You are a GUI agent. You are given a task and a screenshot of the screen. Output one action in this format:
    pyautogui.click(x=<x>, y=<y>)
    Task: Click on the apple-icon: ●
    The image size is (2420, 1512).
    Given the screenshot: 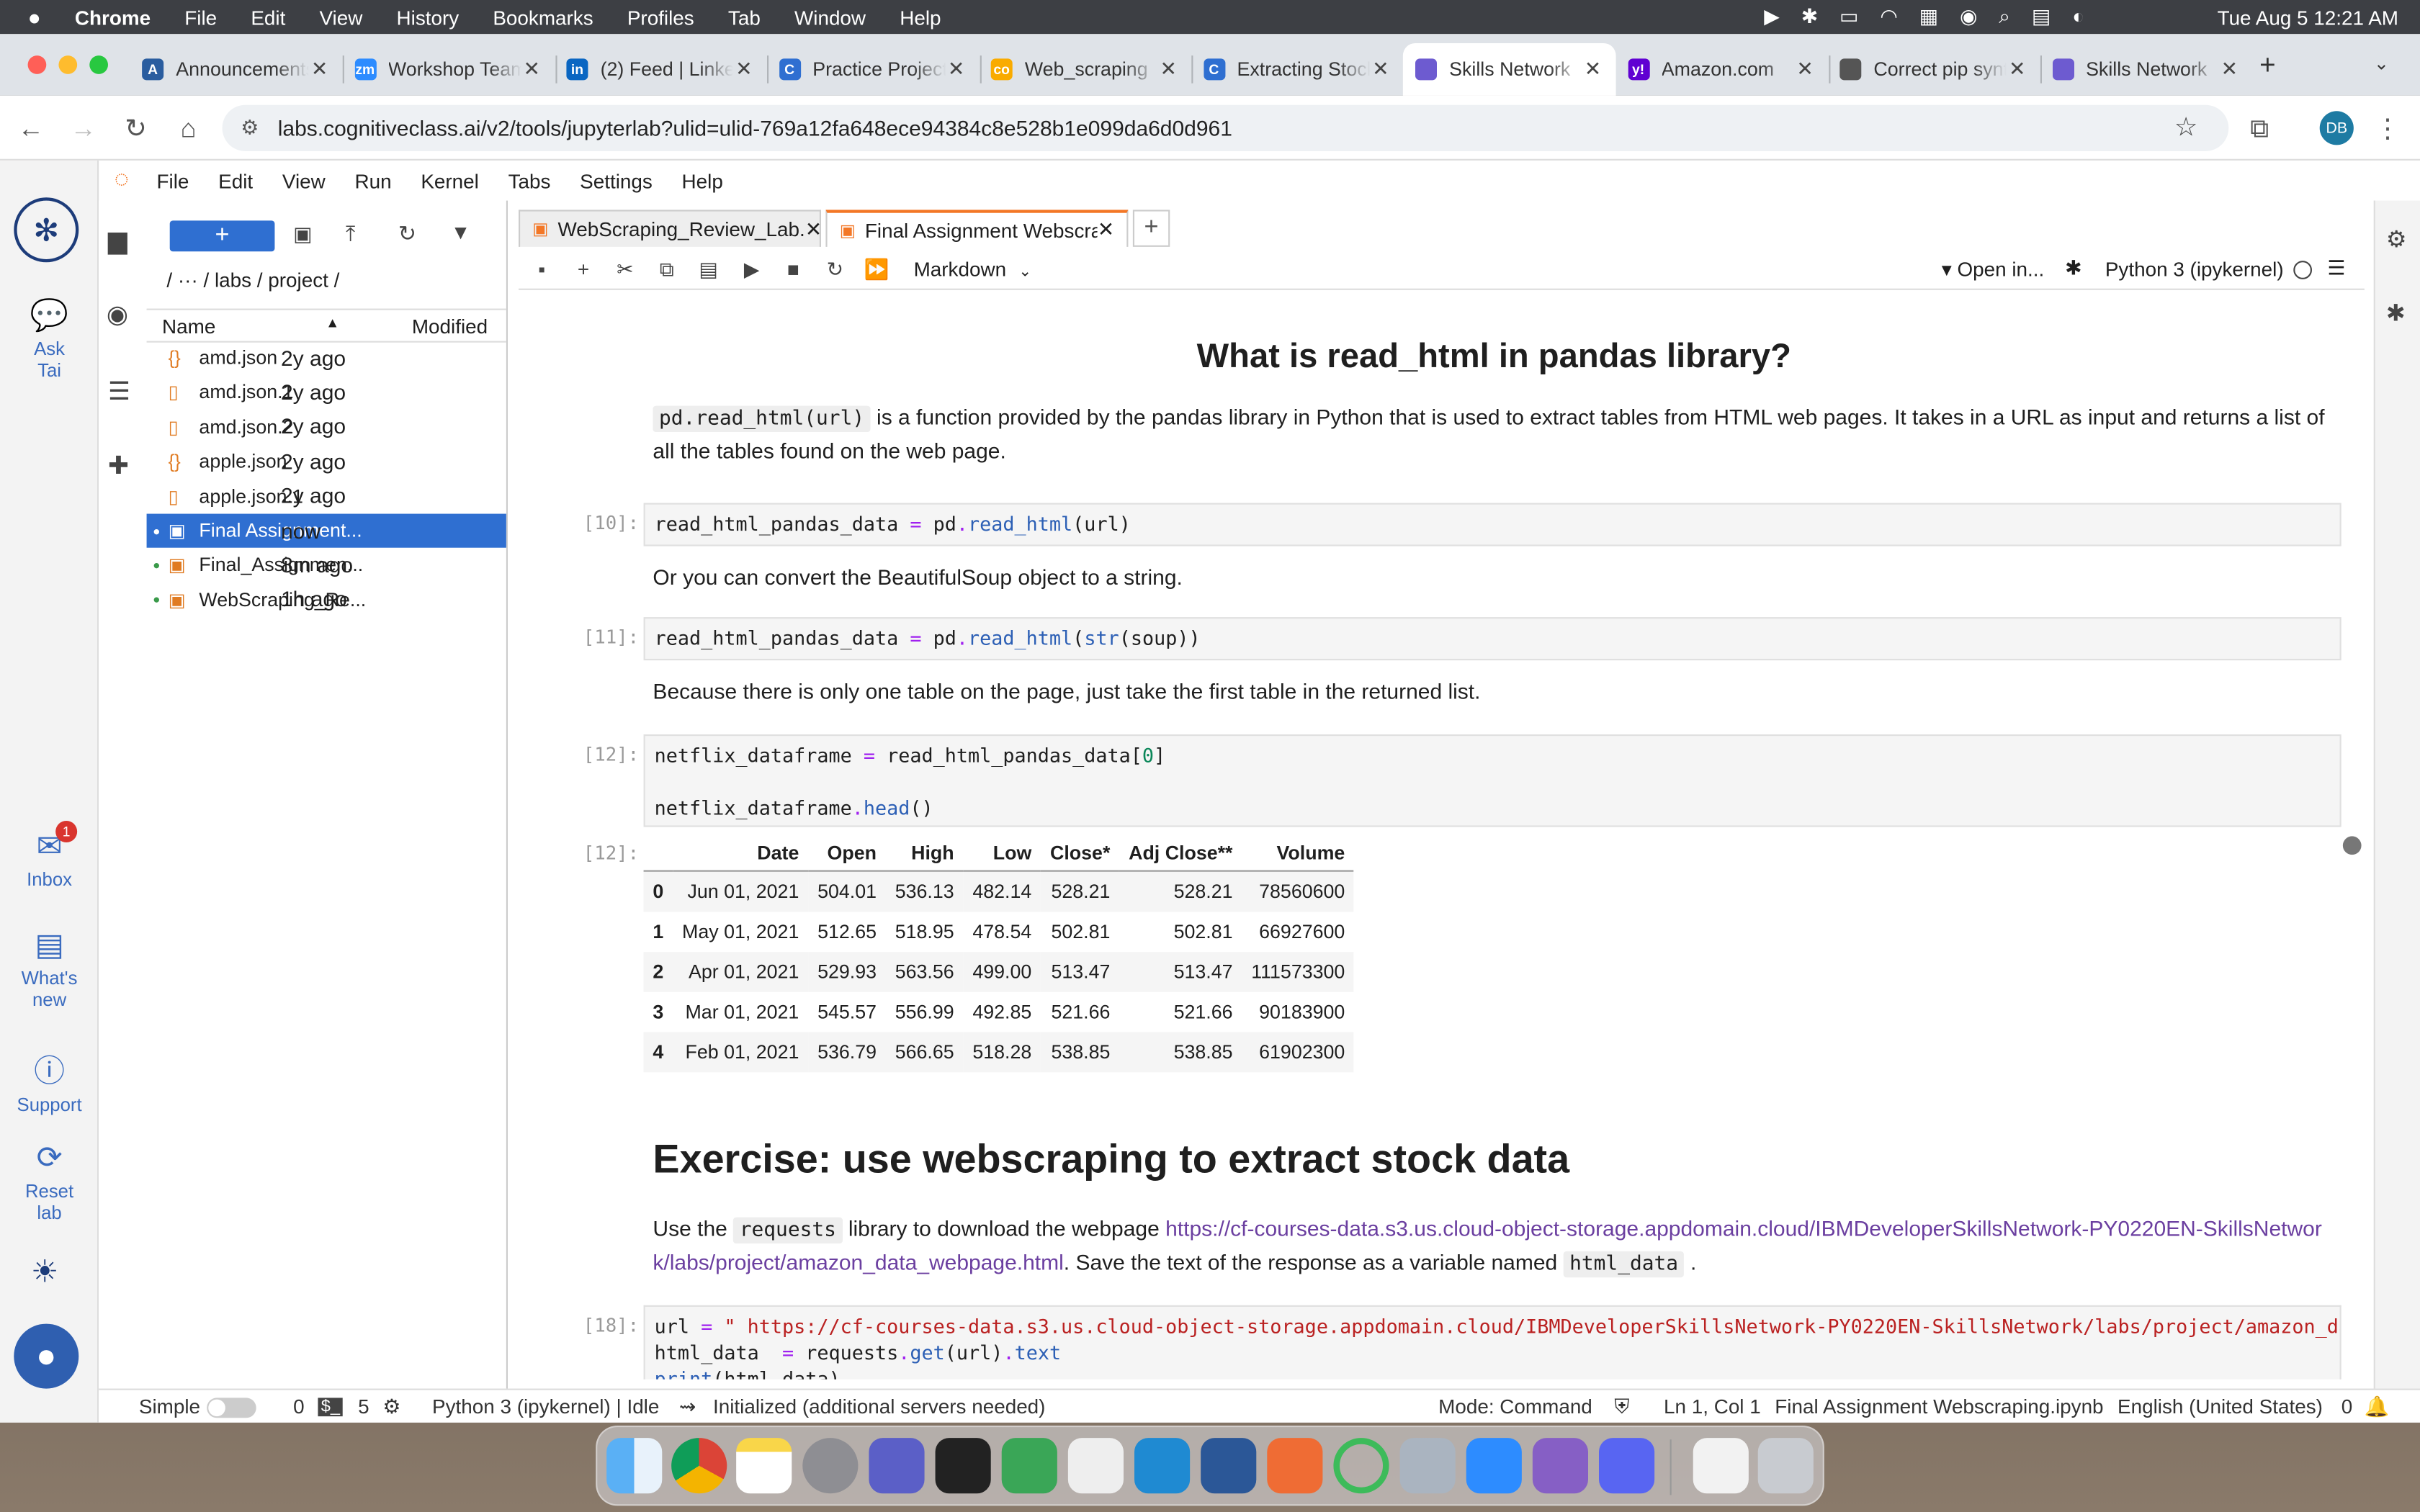 What is the action you would take?
    pyautogui.click(x=34, y=16)
    